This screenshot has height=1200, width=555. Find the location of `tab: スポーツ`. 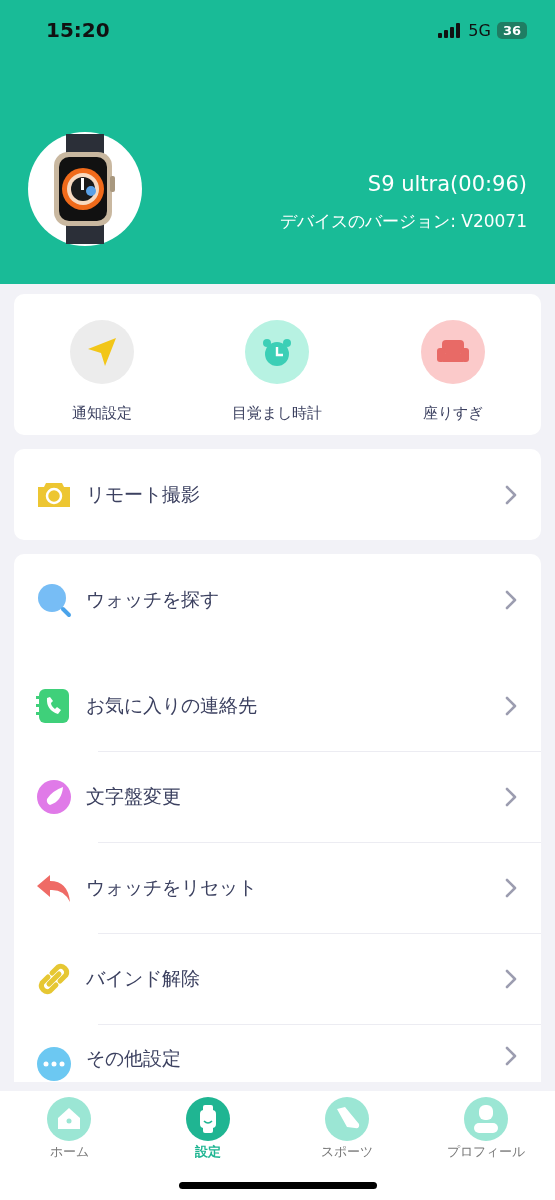

tab: スポーツ is located at coordinates (346, 1129).